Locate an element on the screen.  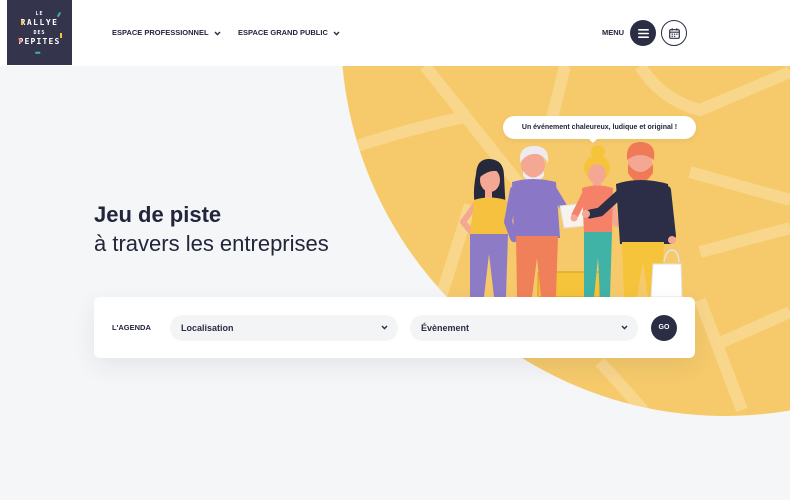
top is located at coordinates (489, 216).